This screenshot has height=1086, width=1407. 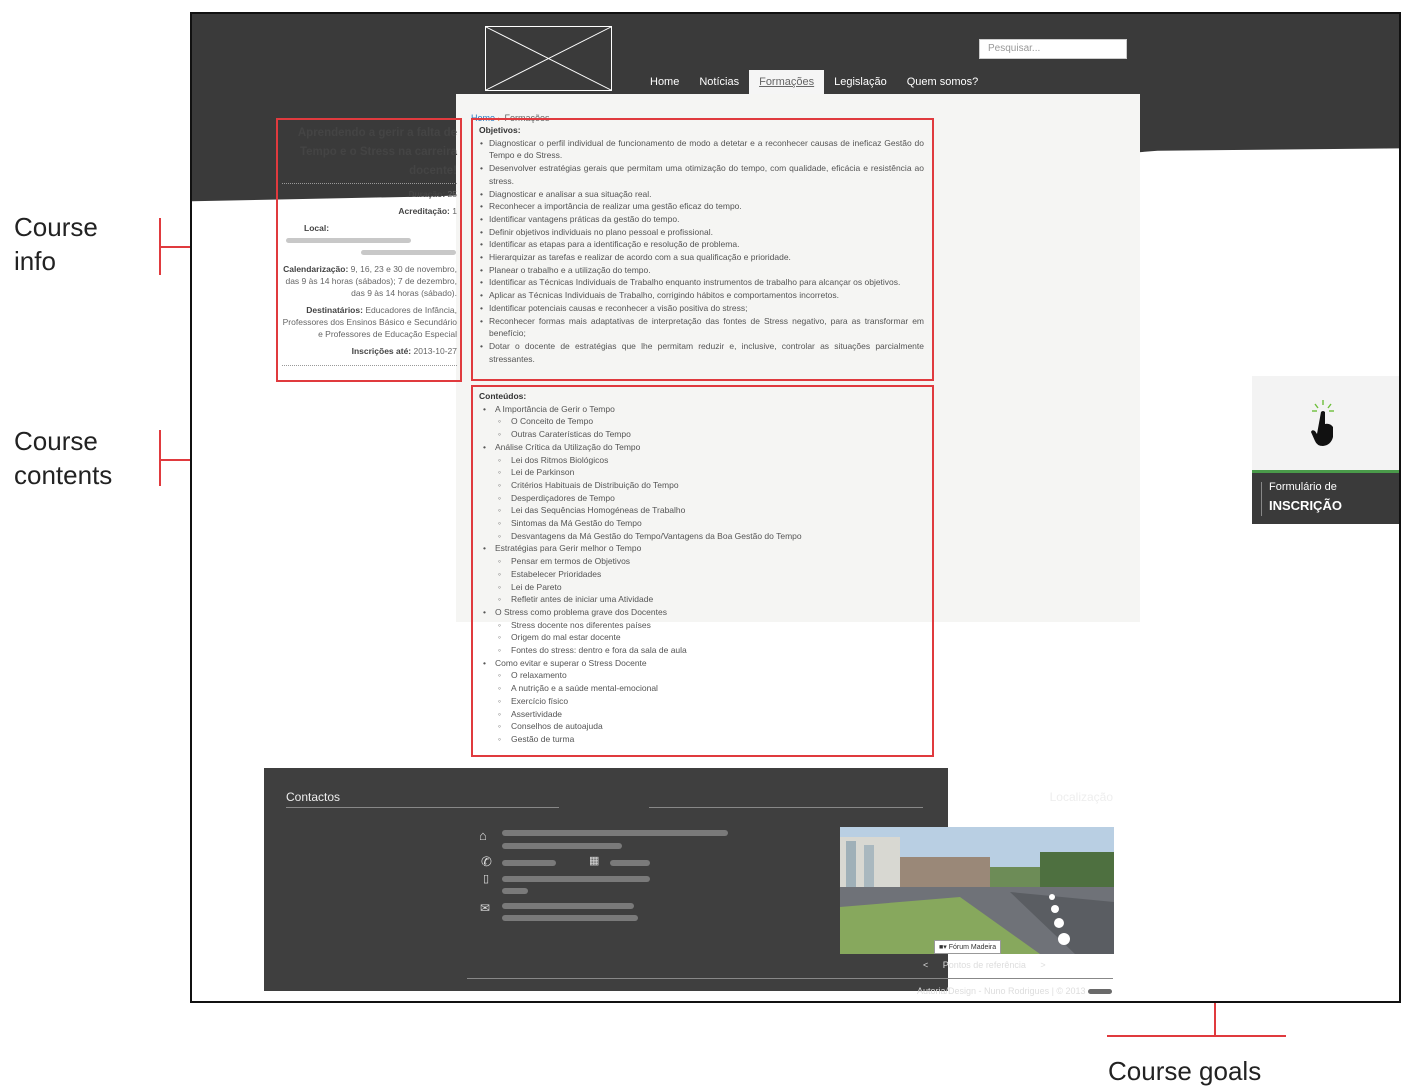 I want to click on map-prev-button: <, so click(x=925, y=965).